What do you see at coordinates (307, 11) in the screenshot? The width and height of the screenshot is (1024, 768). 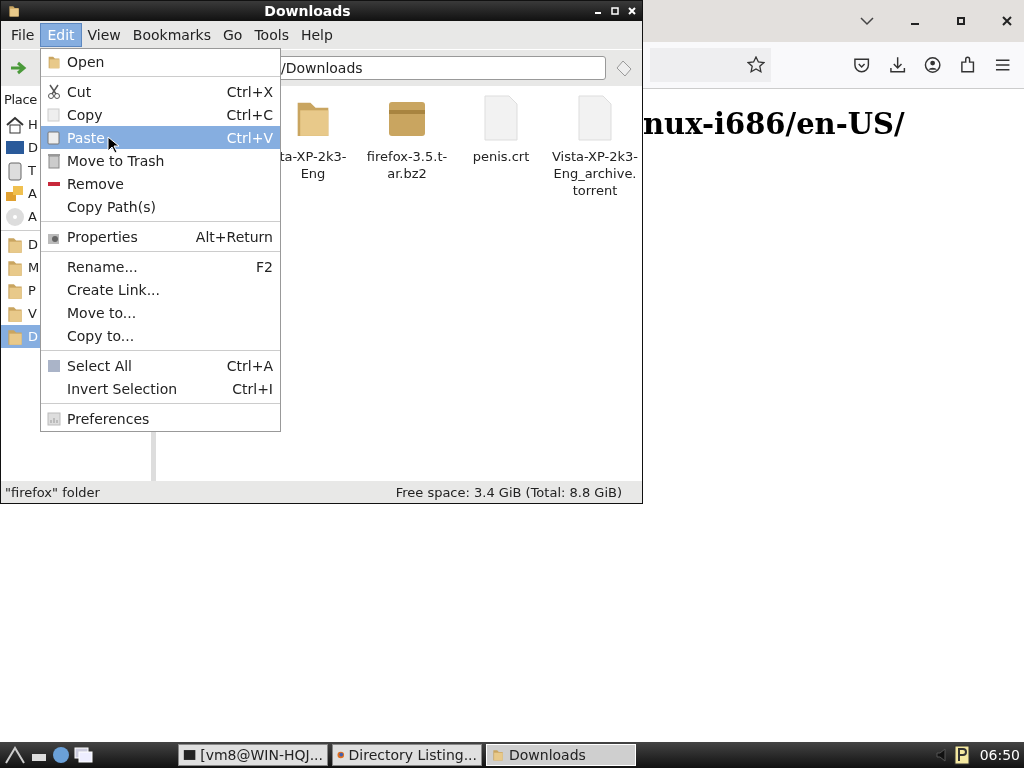 I see `window-title: Downloads` at bounding box center [307, 11].